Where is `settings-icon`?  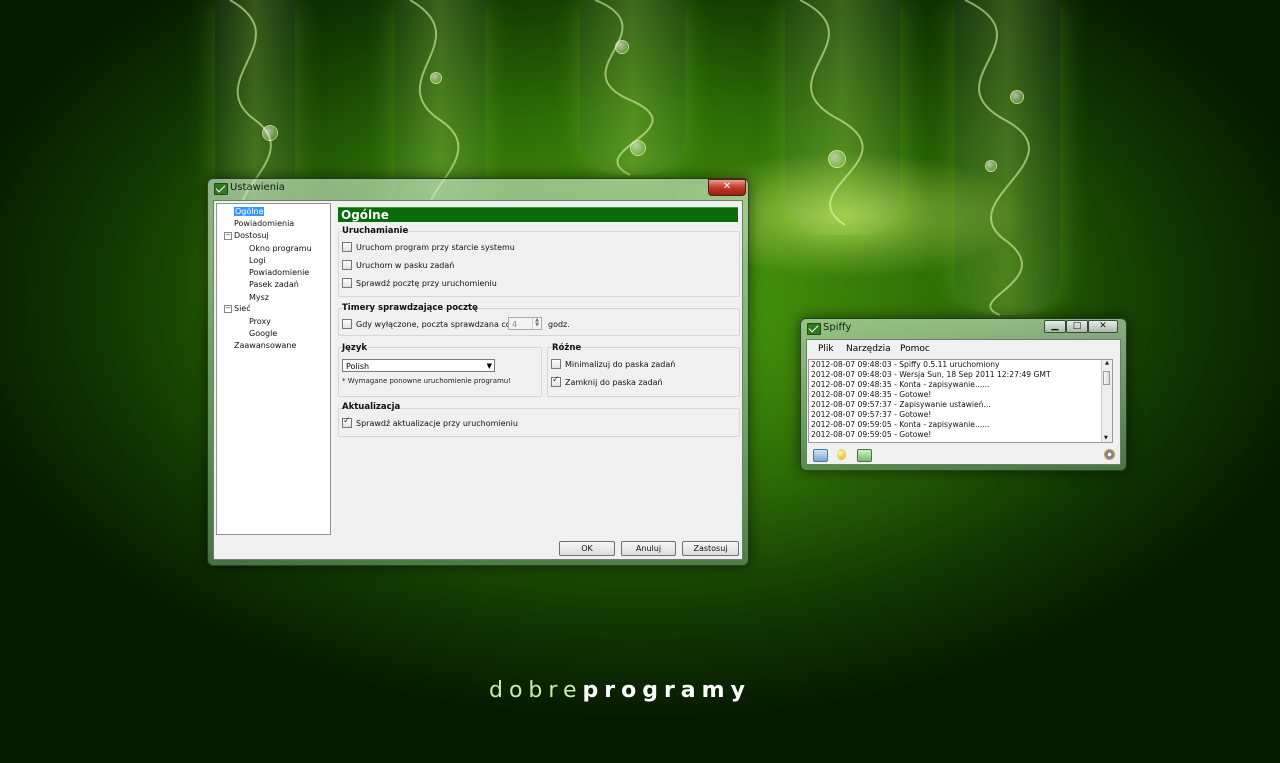
settings-icon is located at coordinates (1109, 454).